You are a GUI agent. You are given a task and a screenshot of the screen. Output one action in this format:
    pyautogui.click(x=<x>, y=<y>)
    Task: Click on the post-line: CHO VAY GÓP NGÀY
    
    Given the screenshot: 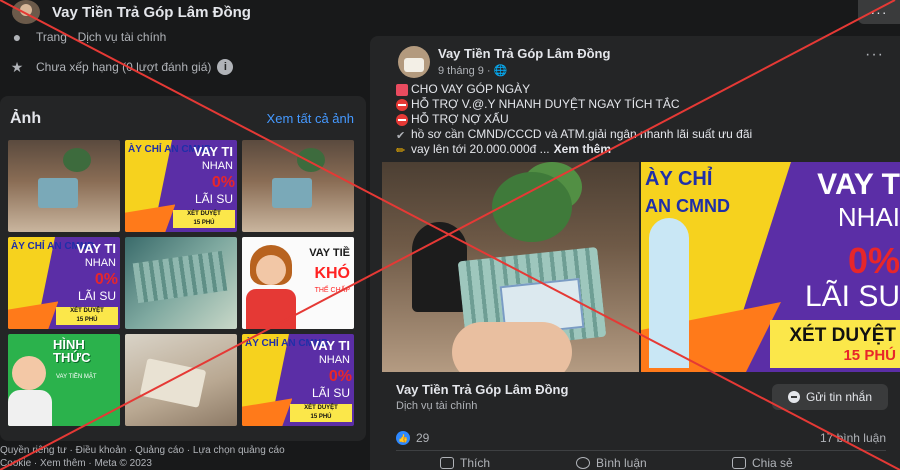 What is the action you would take?
    pyautogui.click(x=646, y=89)
    